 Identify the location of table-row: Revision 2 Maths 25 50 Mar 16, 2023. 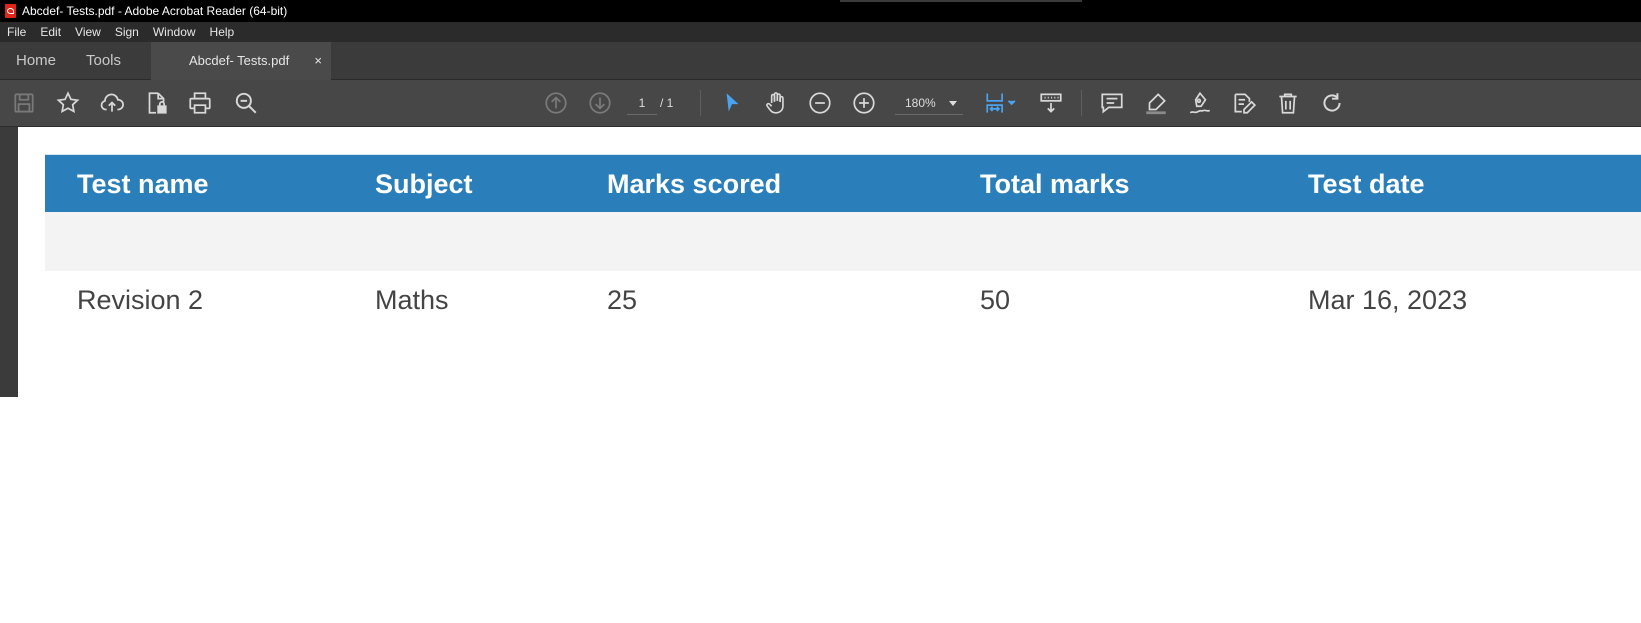
(843, 300).